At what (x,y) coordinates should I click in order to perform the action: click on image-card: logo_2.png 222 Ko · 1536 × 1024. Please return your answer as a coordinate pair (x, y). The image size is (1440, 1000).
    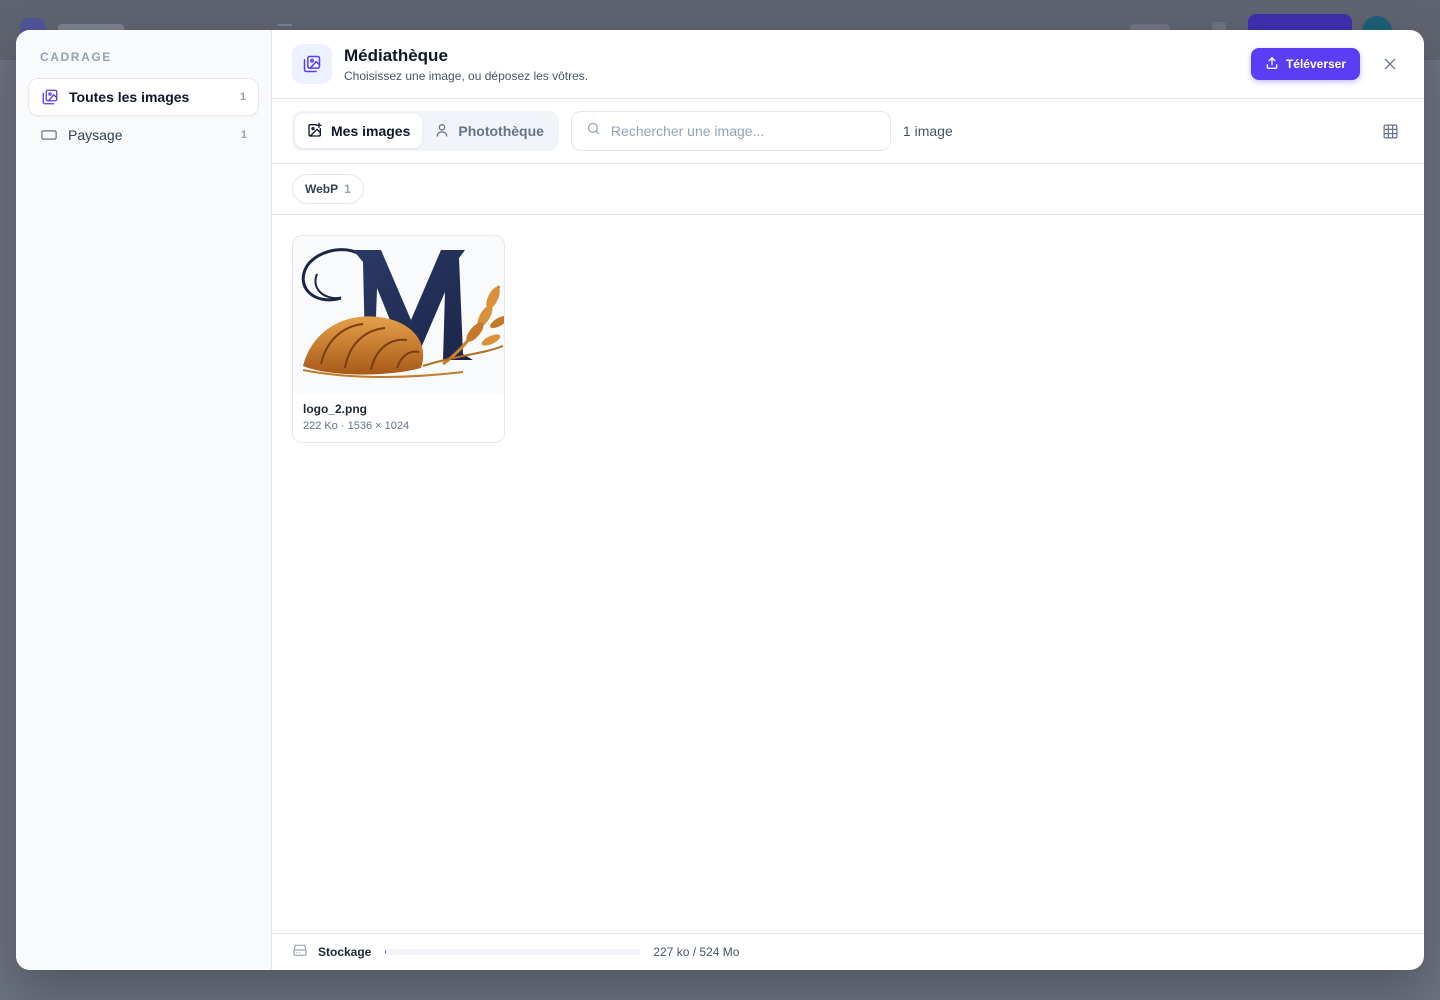
    Looking at the image, I should click on (398, 339).